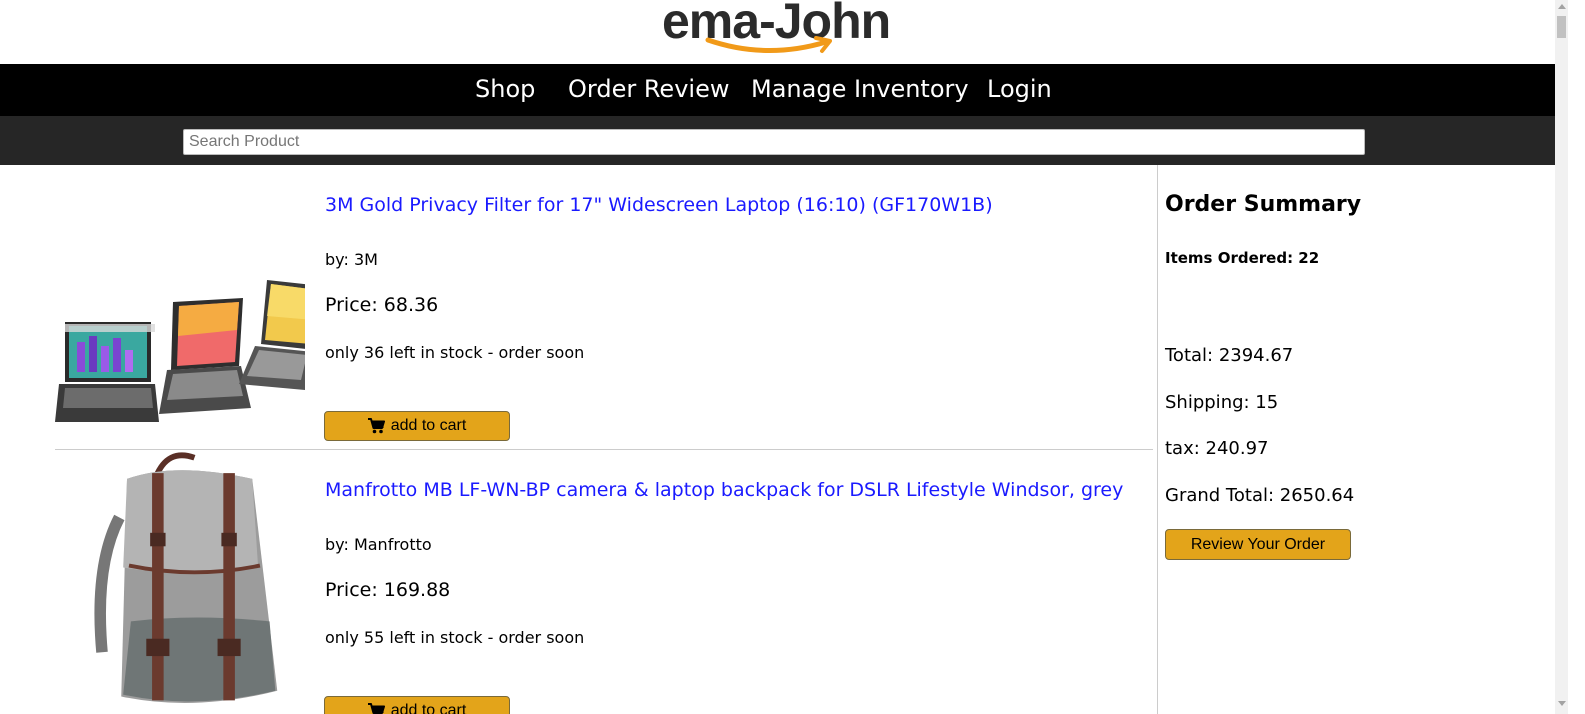 The image size is (1585, 714). Describe the element at coordinates (1263, 204) in the screenshot. I see `order-summary-title: Order Summary` at that location.